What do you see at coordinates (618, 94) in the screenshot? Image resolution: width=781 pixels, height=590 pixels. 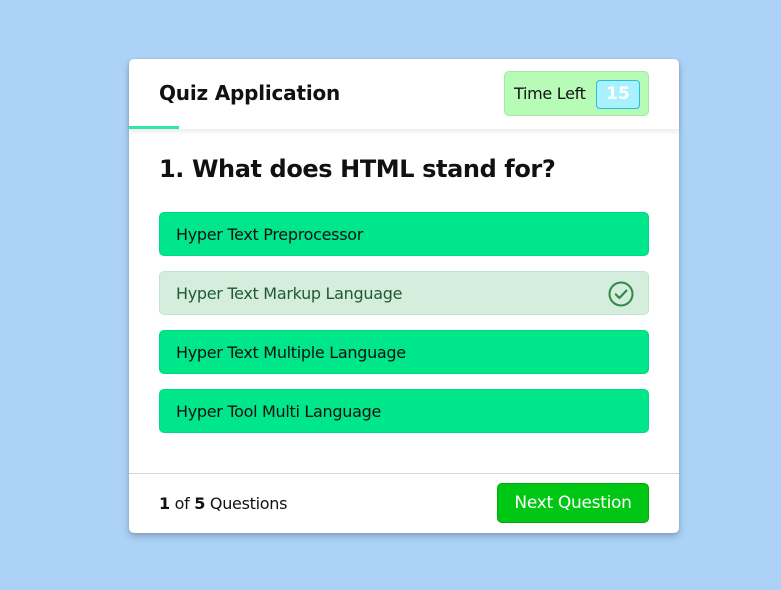 I see `timer-seconds: 15` at bounding box center [618, 94].